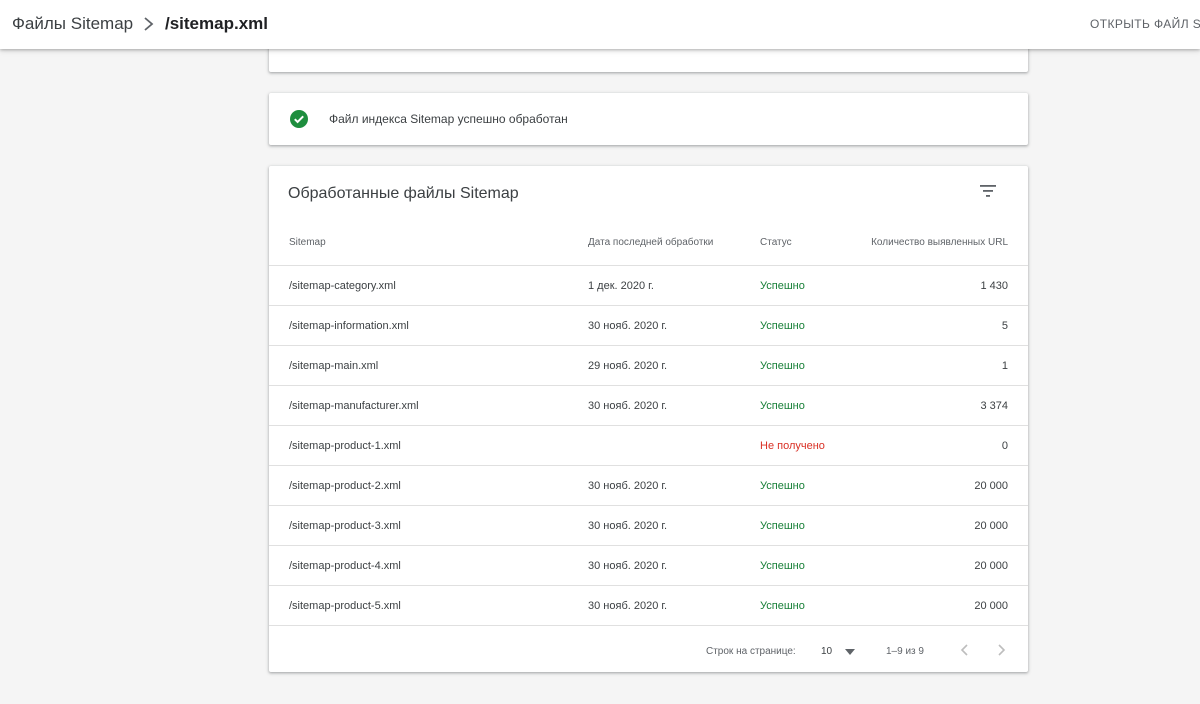 This screenshot has height=704, width=1200. What do you see at coordinates (354, 406) in the screenshot?
I see `sitemap-path-cell: /sitemap-manufacturer.xml` at bounding box center [354, 406].